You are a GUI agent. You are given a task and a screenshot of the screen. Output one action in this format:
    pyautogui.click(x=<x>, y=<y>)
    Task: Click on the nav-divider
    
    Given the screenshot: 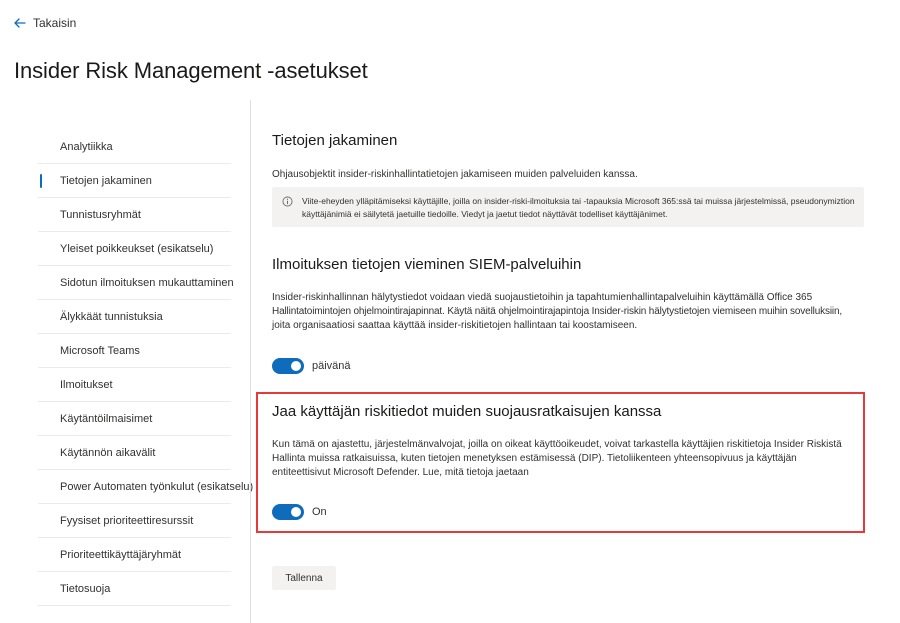 What is the action you would take?
    pyautogui.click(x=250, y=361)
    